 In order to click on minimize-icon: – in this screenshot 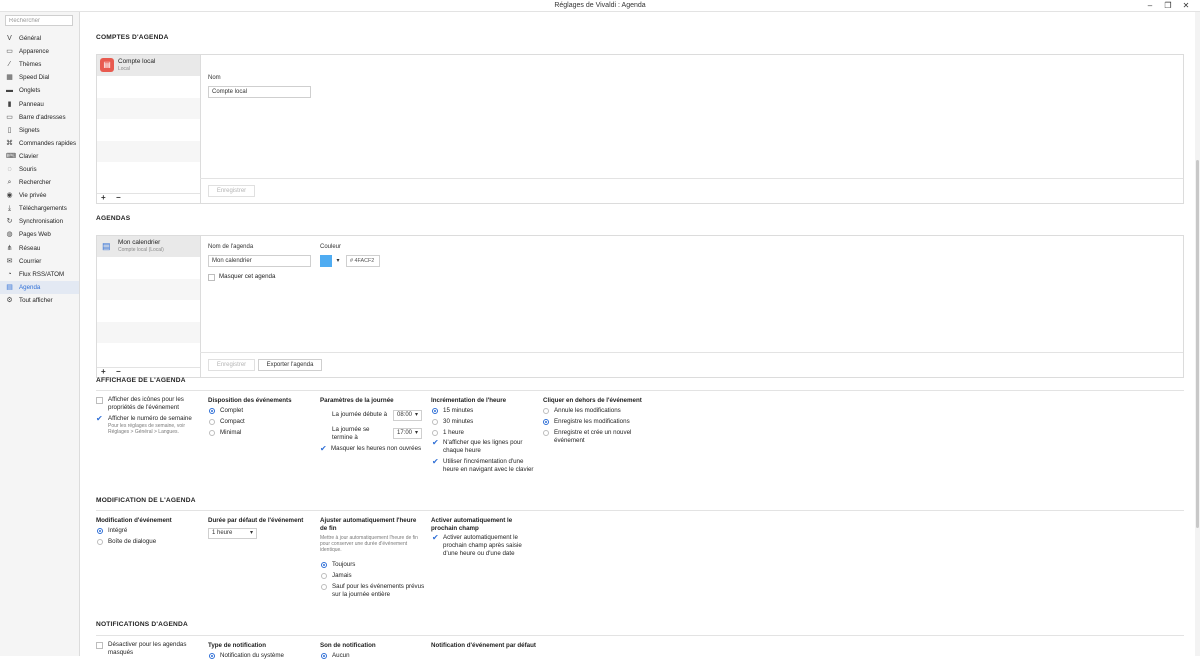, I will do `click(1150, 5)`.